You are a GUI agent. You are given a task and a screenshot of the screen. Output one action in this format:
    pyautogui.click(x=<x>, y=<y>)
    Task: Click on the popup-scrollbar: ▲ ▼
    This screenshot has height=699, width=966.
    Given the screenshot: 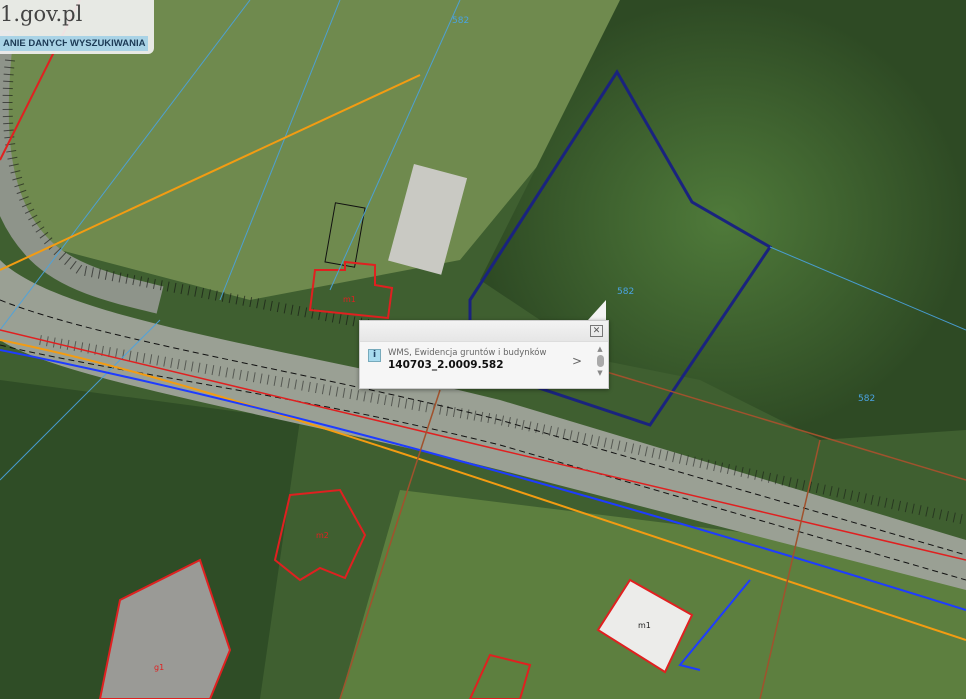 What is the action you would take?
    pyautogui.click(x=600, y=364)
    